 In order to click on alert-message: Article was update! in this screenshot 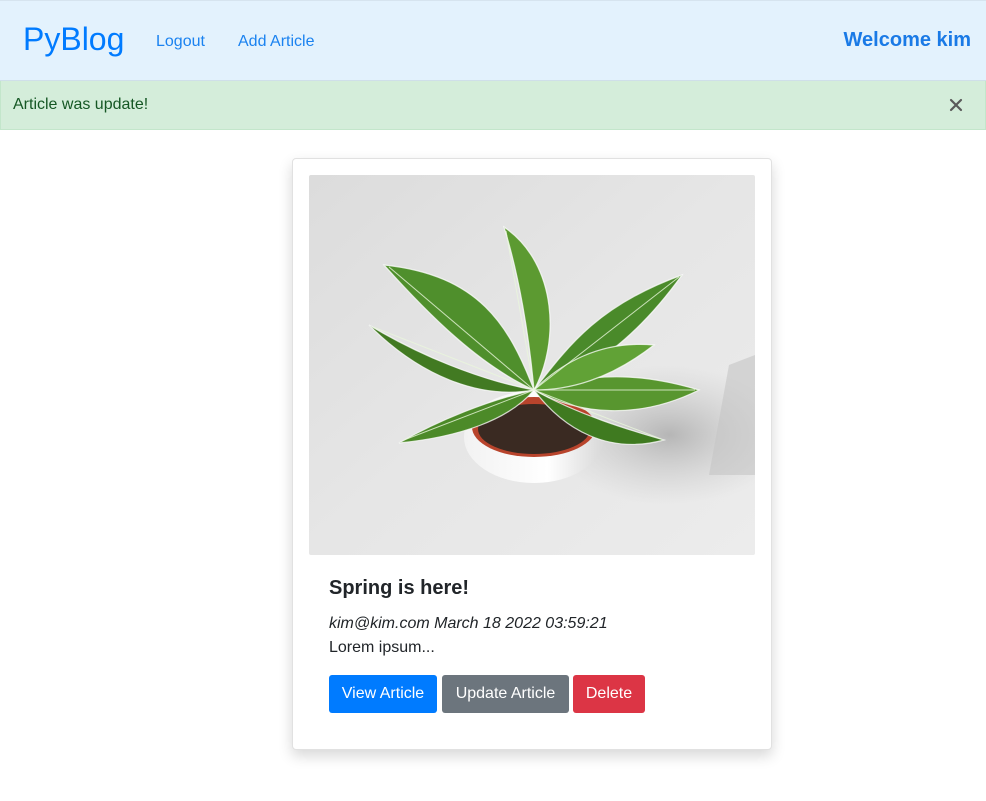, I will do `click(81, 104)`.